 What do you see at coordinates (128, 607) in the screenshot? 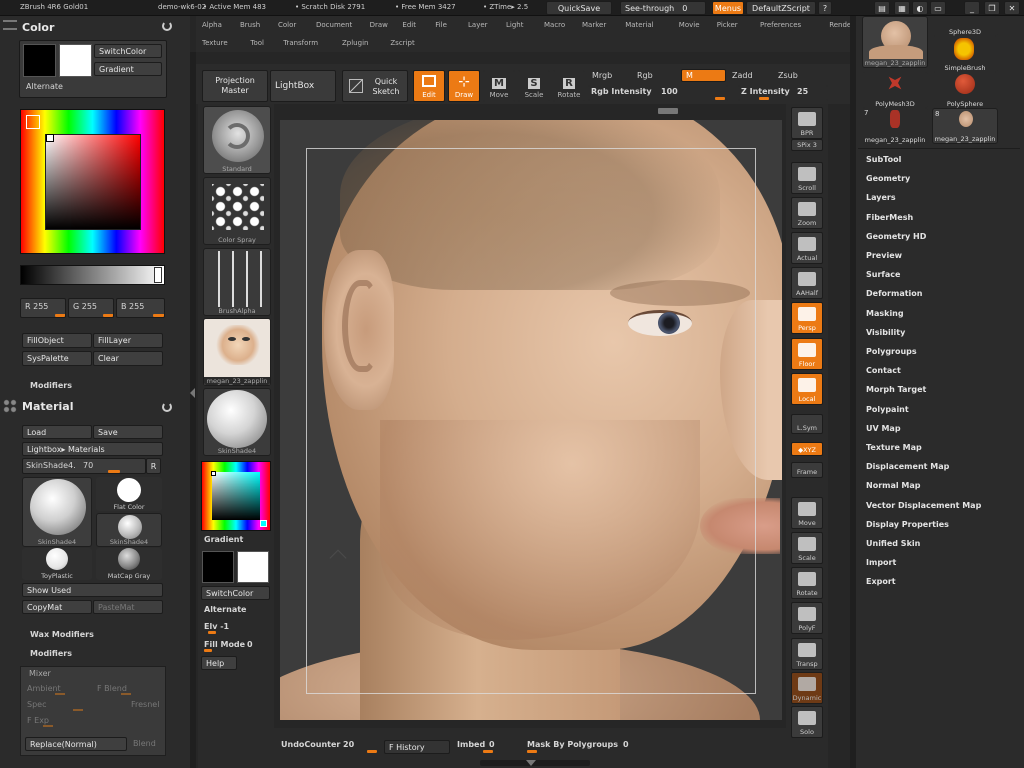
I see `pastemat-button: PasteMat` at bounding box center [128, 607].